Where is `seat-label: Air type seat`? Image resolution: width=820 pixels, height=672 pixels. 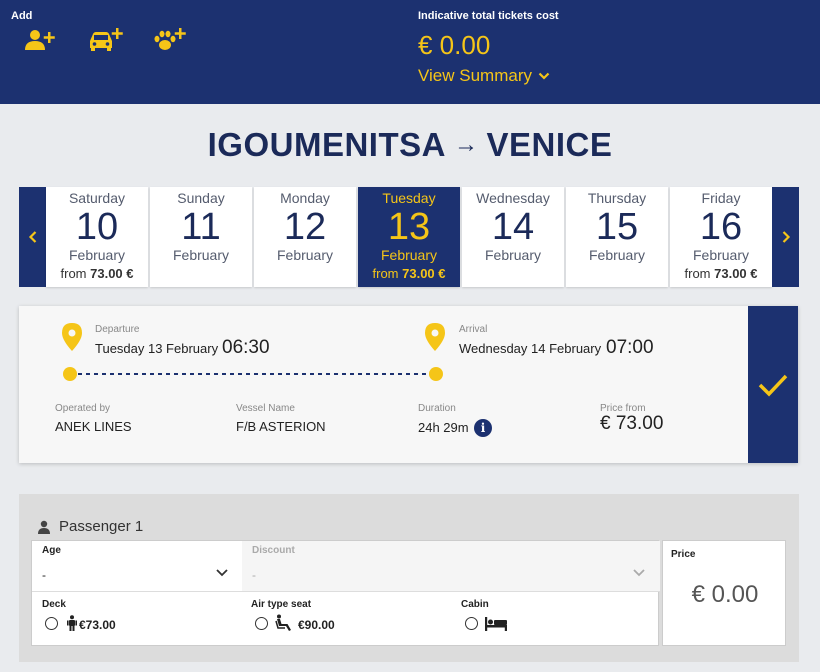
seat-label: Air type seat is located at coordinates (281, 604).